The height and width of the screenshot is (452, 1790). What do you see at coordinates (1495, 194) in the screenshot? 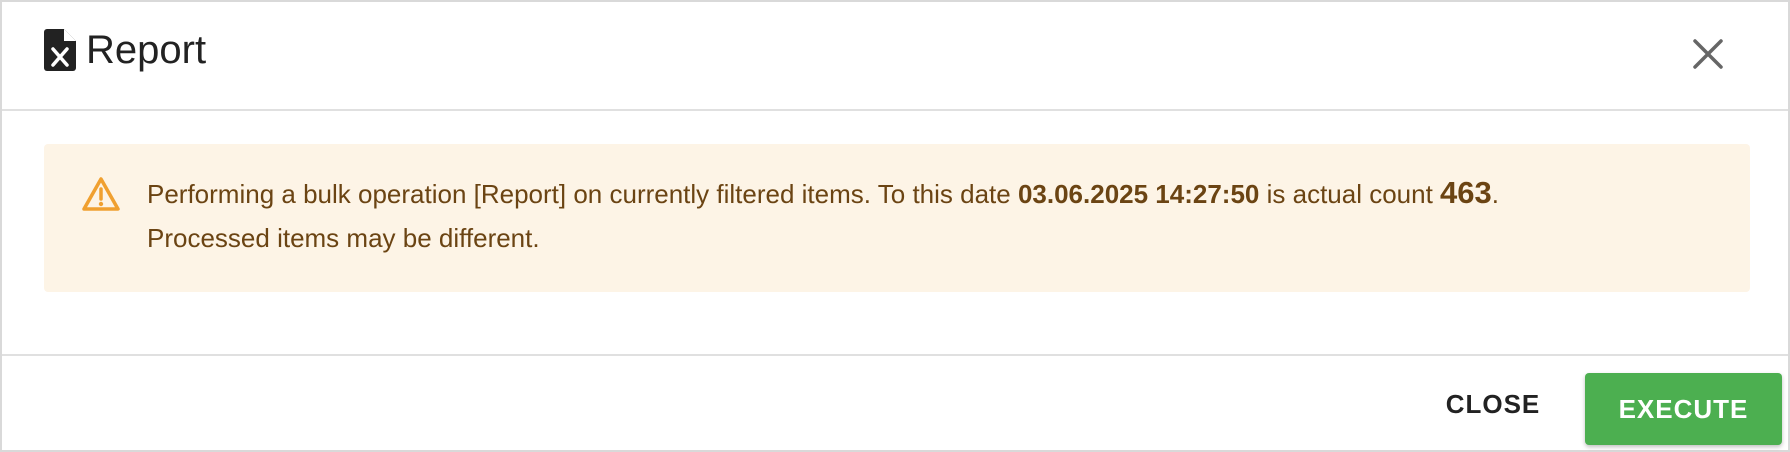
I see `alert-text-part3: .` at bounding box center [1495, 194].